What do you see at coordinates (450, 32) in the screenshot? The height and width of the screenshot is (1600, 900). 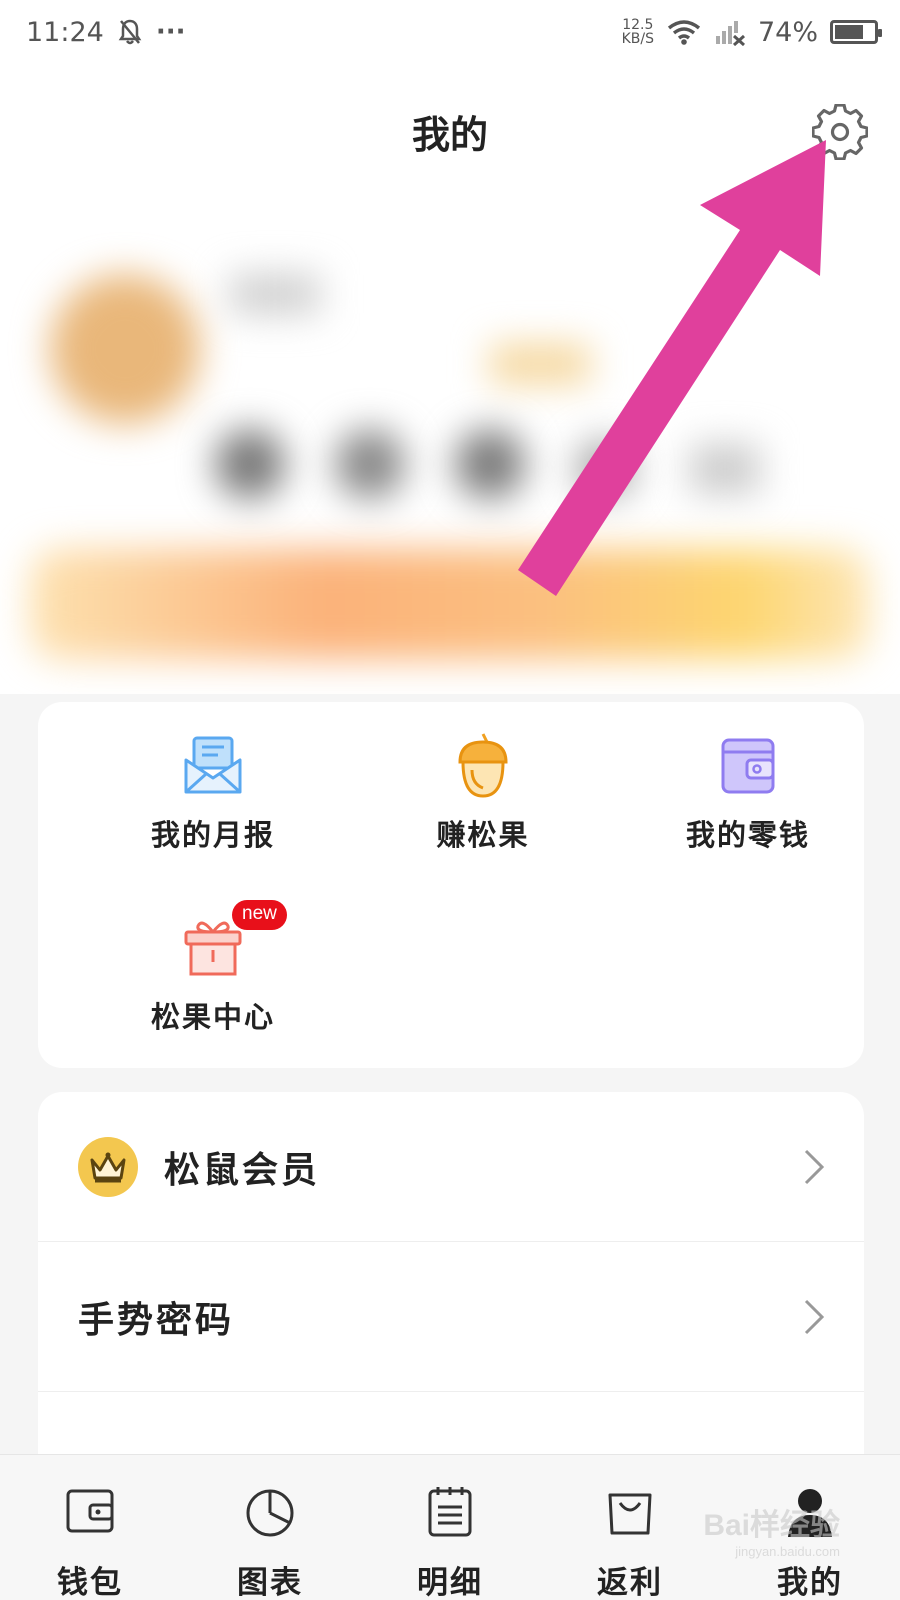 I see `status-bar: 11:24 ··· 12.5 KB/S 74%` at bounding box center [450, 32].